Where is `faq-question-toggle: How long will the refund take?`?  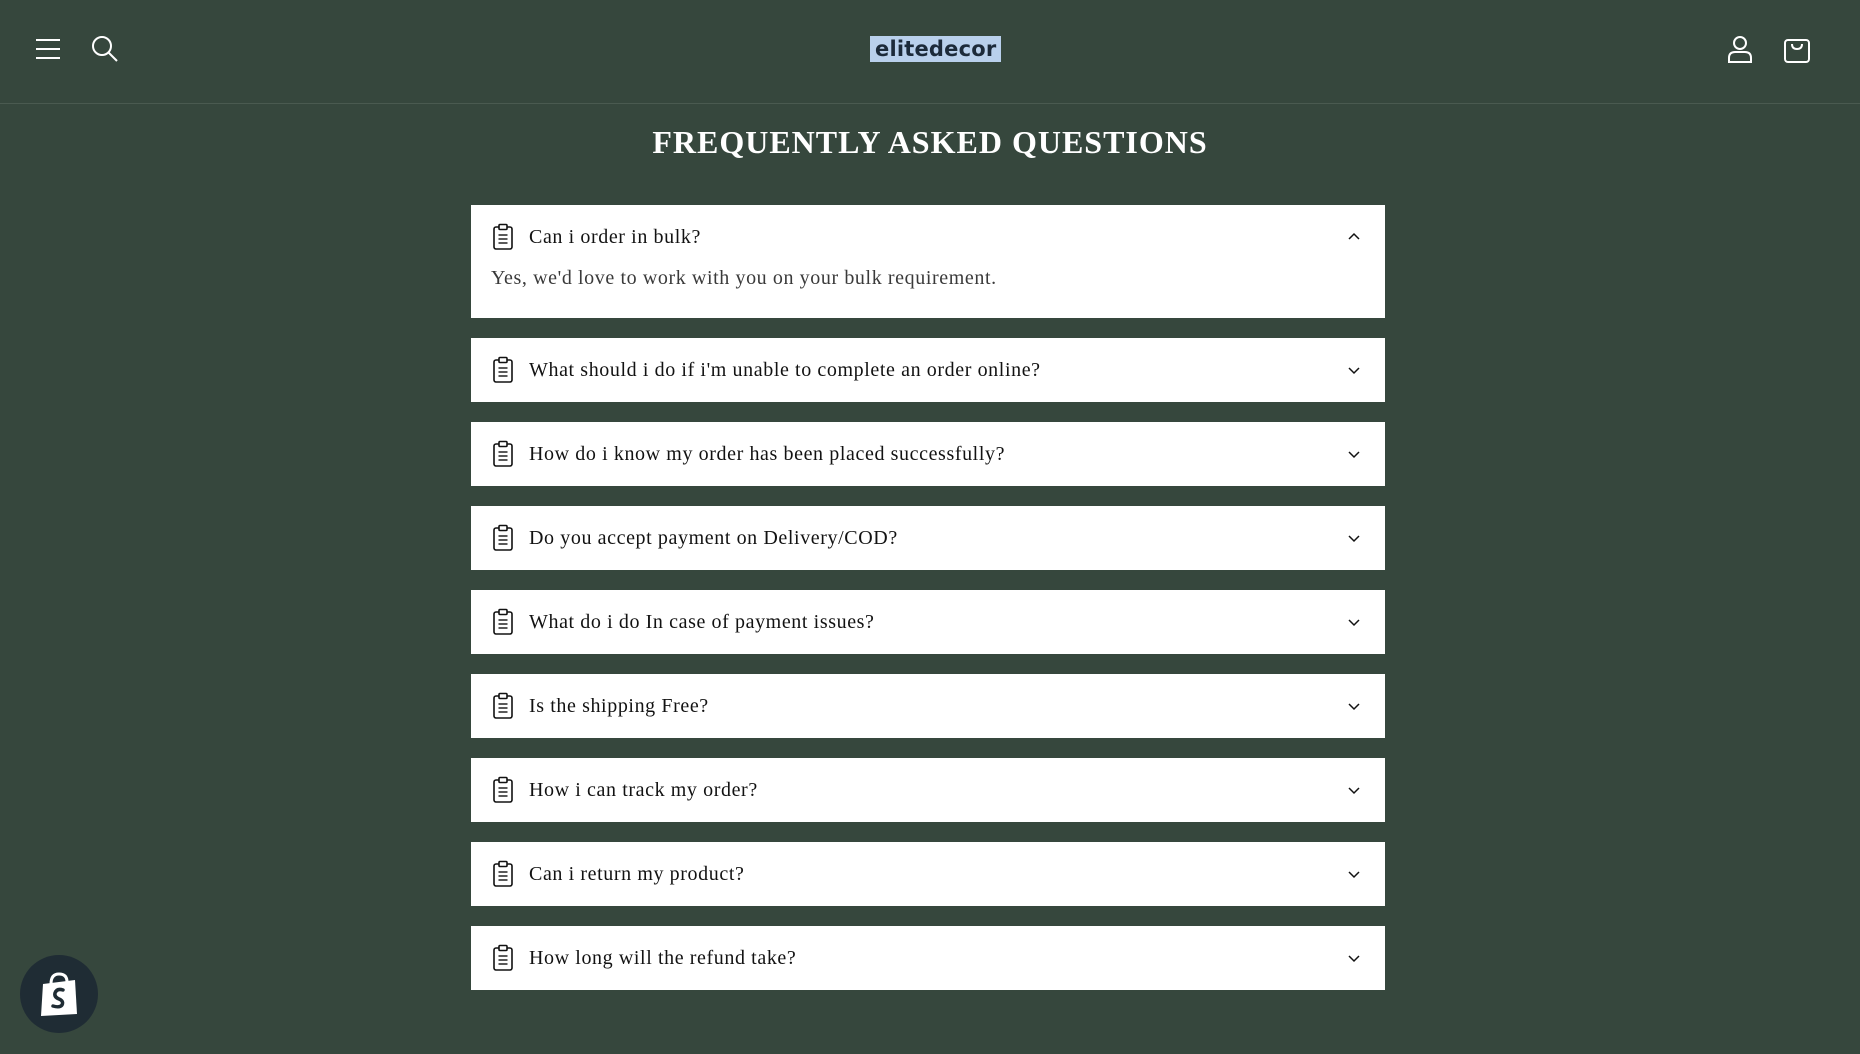
faq-question-toggle: How long will the refund take? is located at coordinates (928, 958).